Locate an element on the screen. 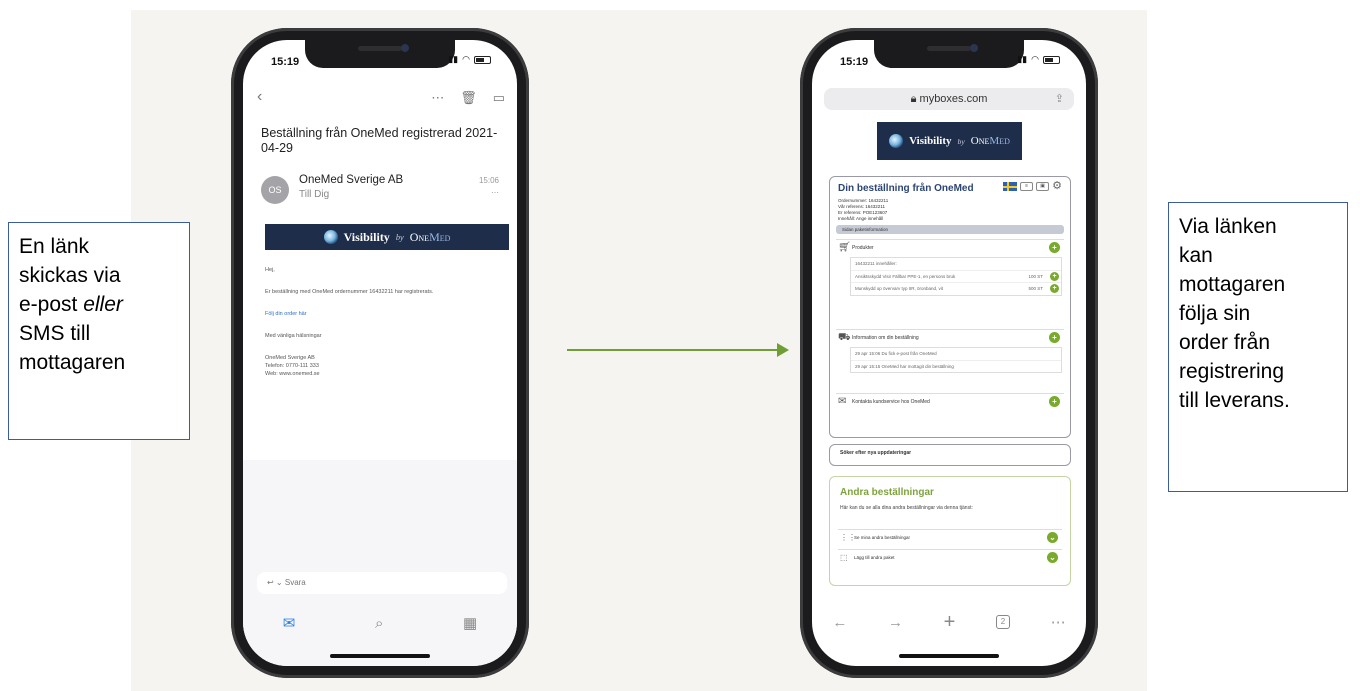 The height and width of the screenshot is (691, 1360). callout-right-line-4: följa sin is located at coordinates (1215, 313).